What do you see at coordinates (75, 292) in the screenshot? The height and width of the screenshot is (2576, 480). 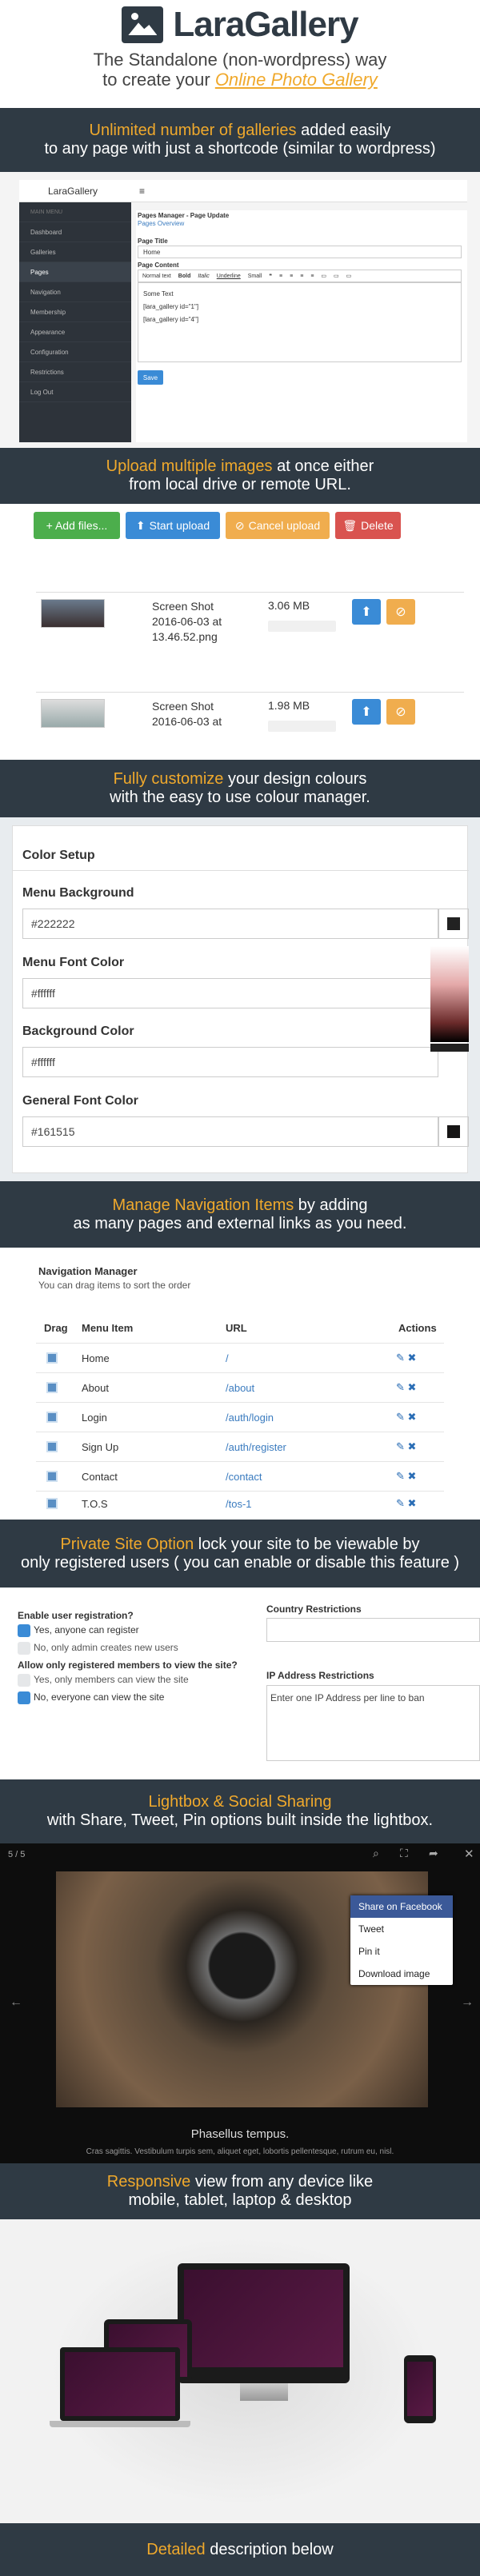 I see `sidebar-item-navigation: Navigation` at bounding box center [75, 292].